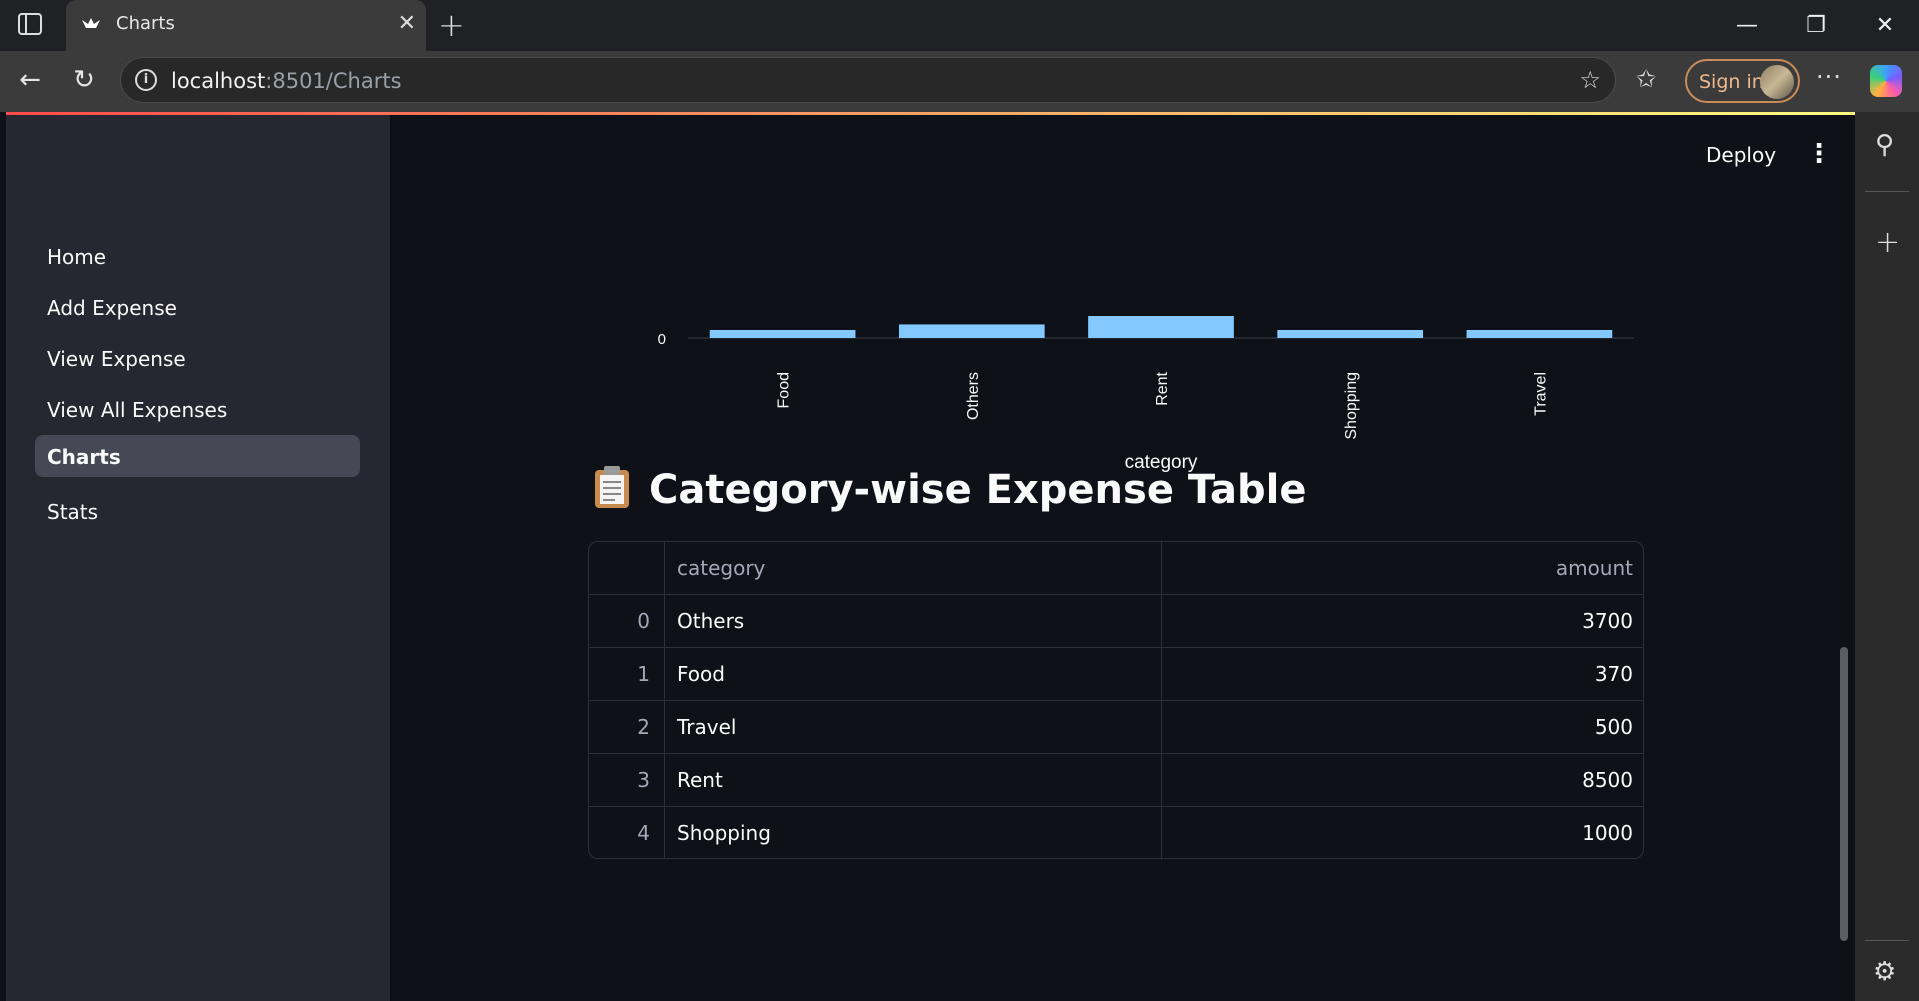 The height and width of the screenshot is (1001, 1919). What do you see at coordinates (913, 621) in the screenshot?
I see `category-cell: Others` at bounding box center [913, 621].